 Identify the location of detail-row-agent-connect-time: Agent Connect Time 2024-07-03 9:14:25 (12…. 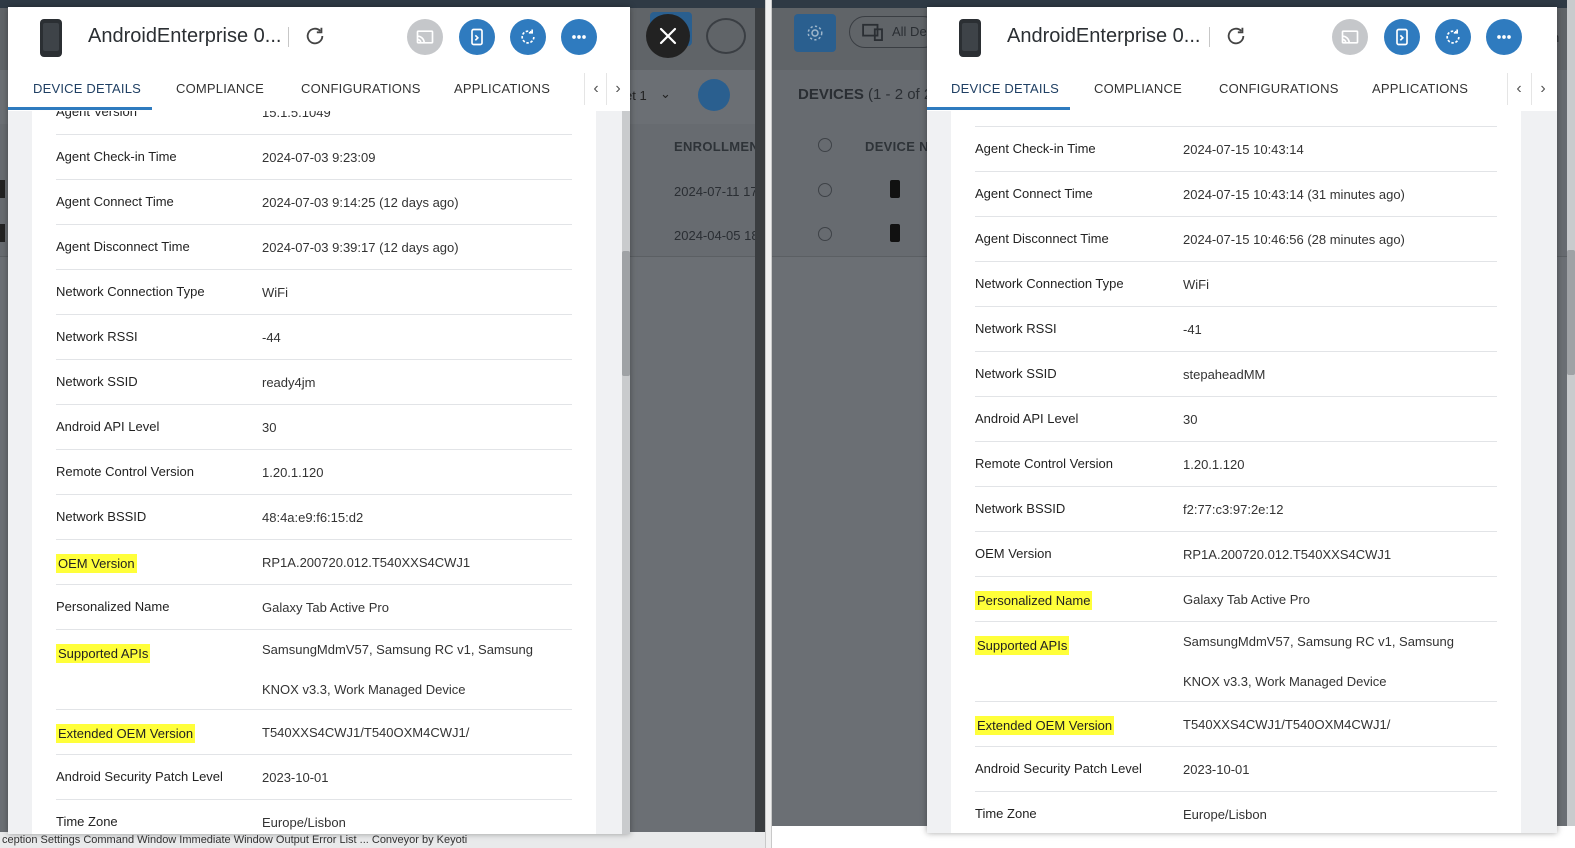
(314, 202).